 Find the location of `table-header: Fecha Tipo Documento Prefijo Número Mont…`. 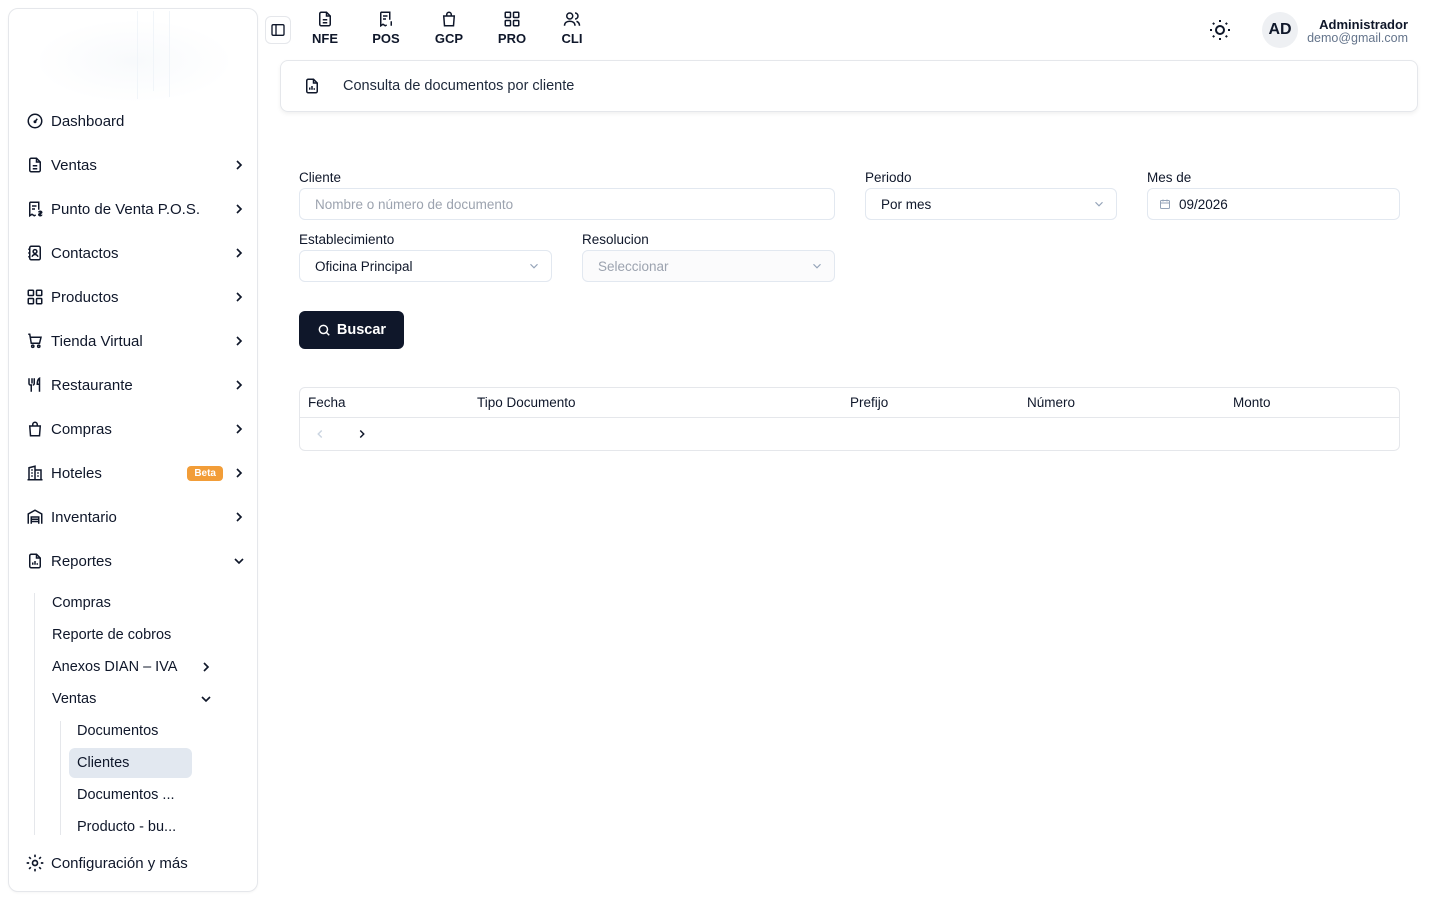

table-header: Fecha Tipo Documento Prefijo Número Mont… is located at coordinates (849, 403).